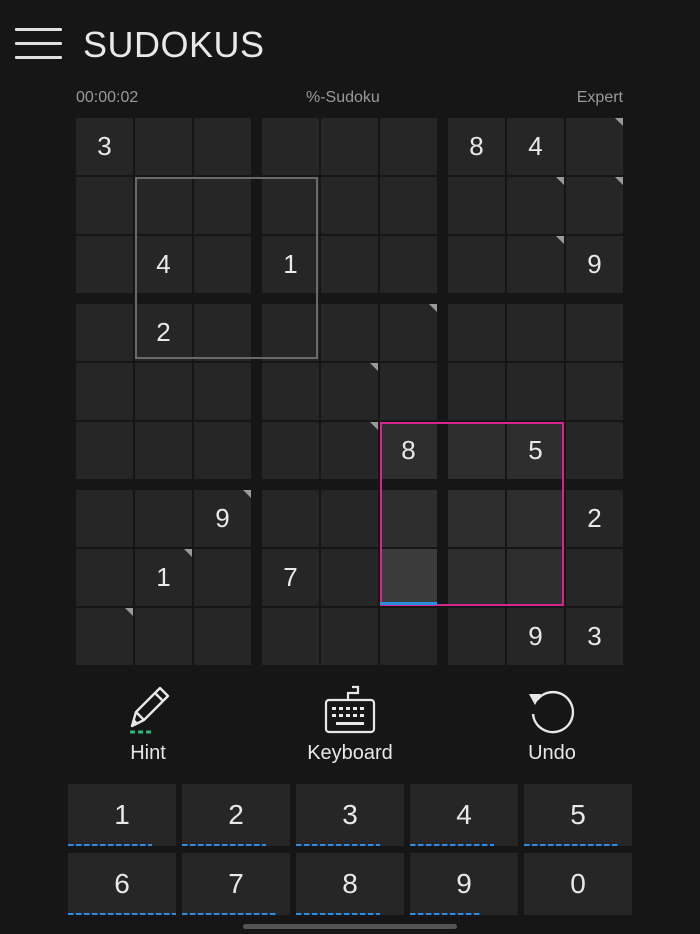  Describe the element at coordinates (290, 205) in the screenshot. I see `cell-r2-c4` at that location.